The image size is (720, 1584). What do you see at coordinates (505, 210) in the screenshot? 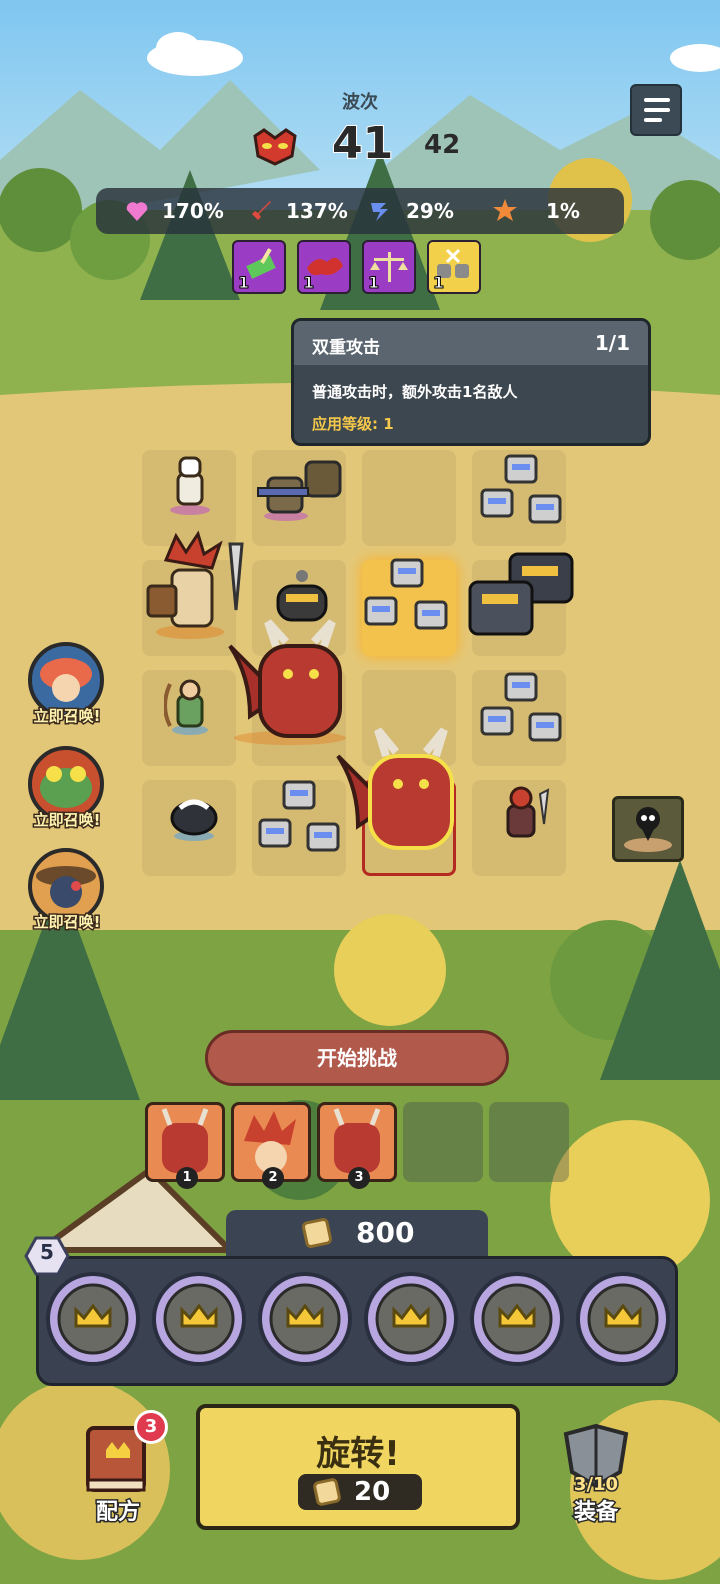
I see `crit-icon` at bounding box center [505, 210].